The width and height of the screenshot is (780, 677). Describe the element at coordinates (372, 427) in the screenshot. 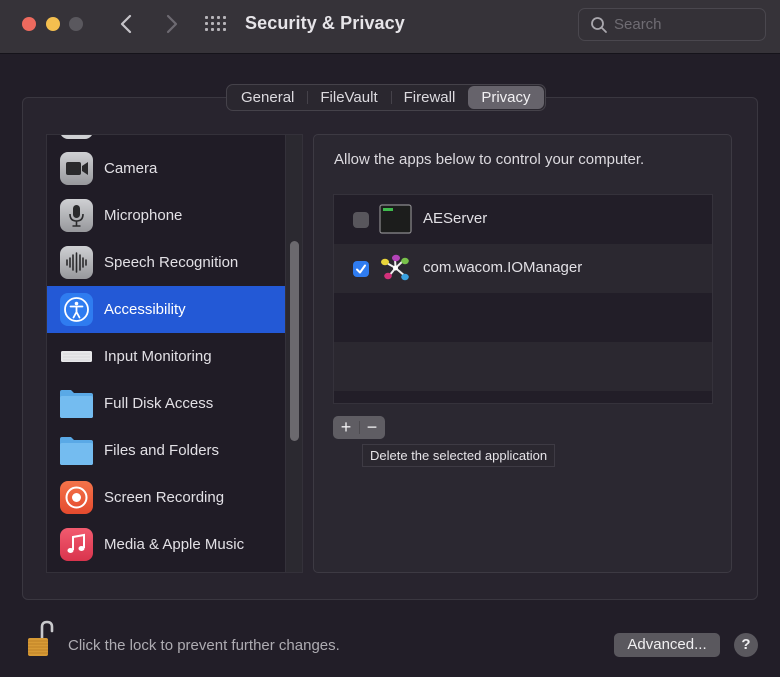

I see `remove-app-button: −` at that location.